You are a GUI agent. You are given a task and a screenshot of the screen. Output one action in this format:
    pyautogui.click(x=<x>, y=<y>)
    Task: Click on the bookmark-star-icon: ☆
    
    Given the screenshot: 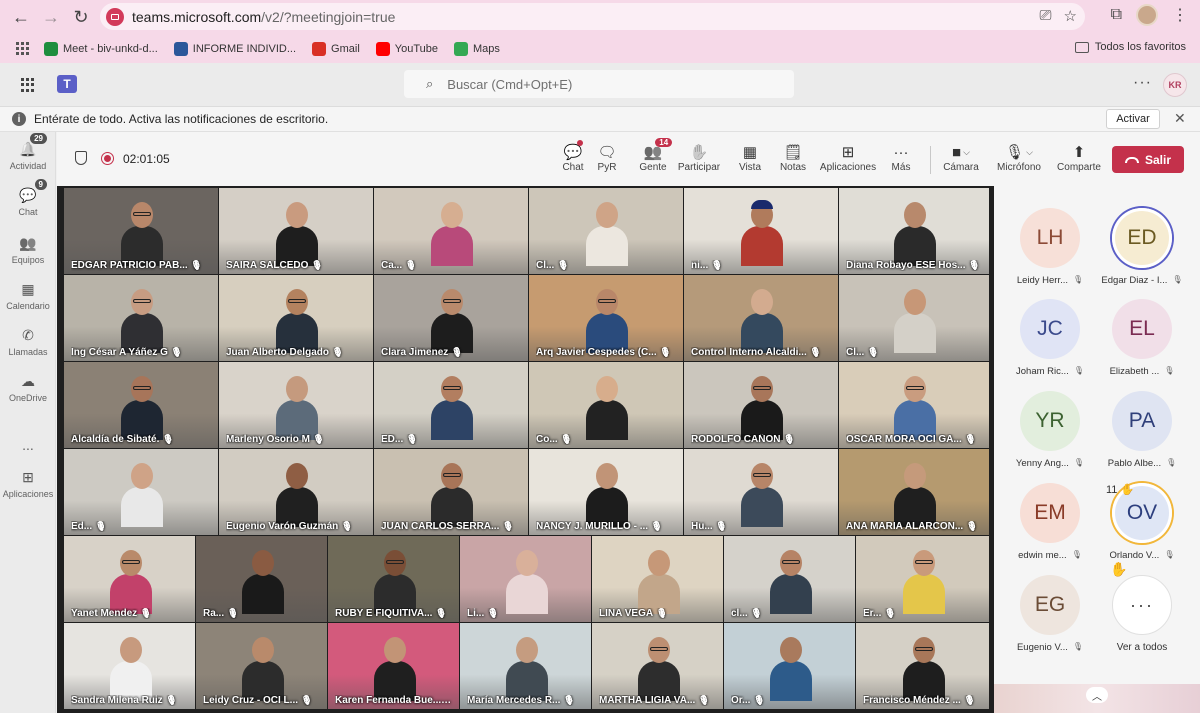 What is the action you would take?
    pyautogui.click(x=1070, y=16)
    